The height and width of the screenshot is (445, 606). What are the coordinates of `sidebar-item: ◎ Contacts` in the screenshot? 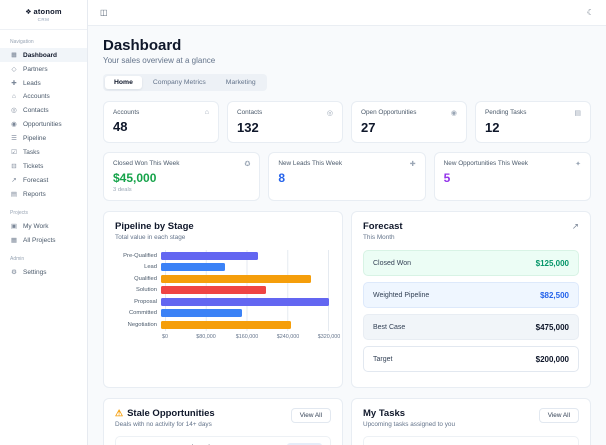 It's located at (43, 110).